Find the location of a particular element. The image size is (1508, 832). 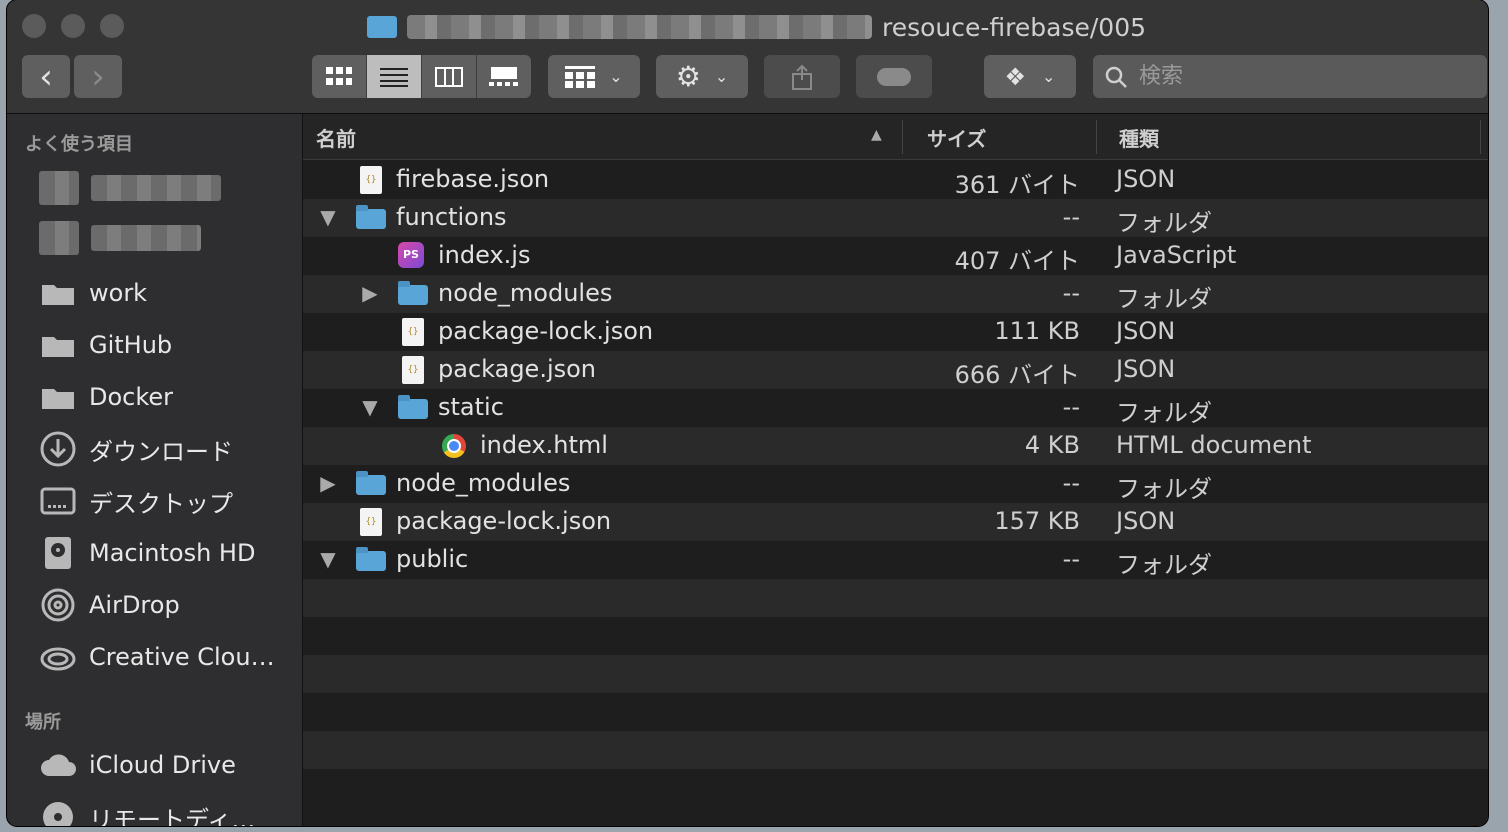

table-row: {} package-lock.json 157 KB JSON is located at coordinates (895, 522).